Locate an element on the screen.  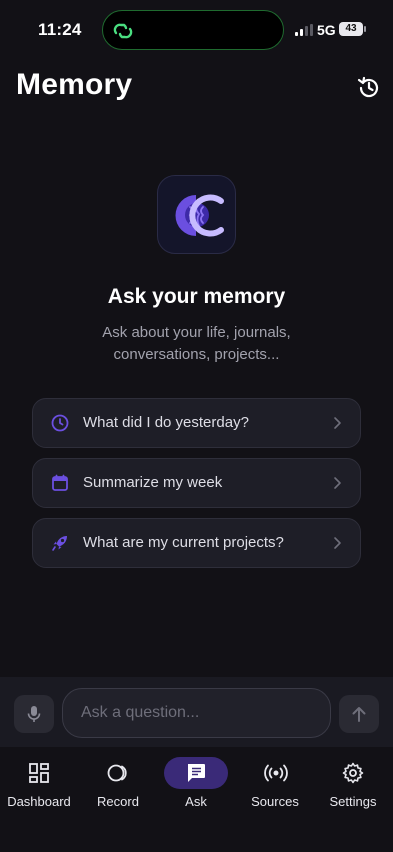
suggestion-projects: What are my current projects? is located at coordinates (196, 543).